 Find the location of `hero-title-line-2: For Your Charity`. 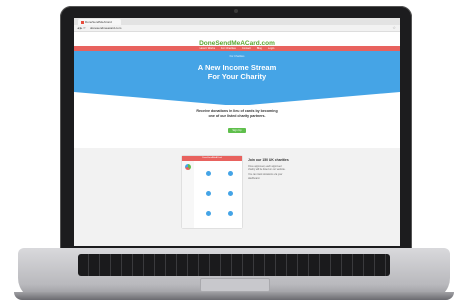

hero-title-line-2: For Your Charity is located at coordinates (237, 76).